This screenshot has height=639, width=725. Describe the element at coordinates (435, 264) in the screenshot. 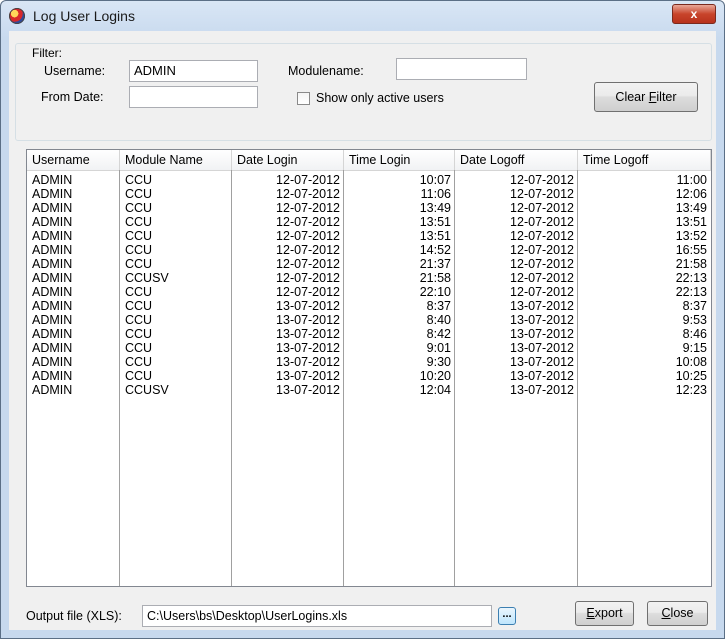

I see `table-cell: 21:37` at that location.